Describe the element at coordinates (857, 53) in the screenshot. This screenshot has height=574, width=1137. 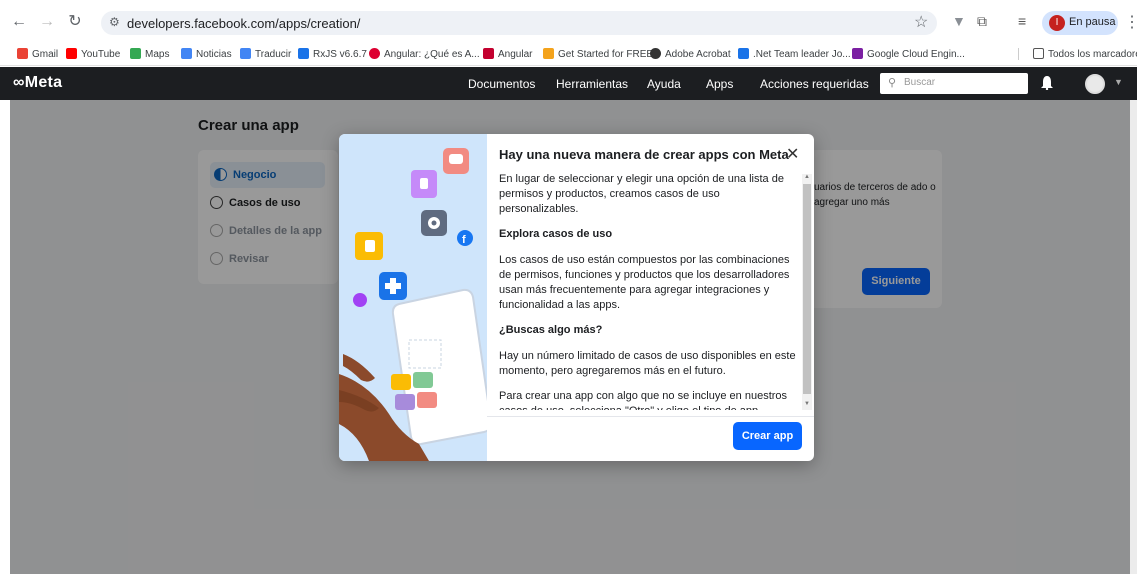
I see `google-cloud-icon` at that location.